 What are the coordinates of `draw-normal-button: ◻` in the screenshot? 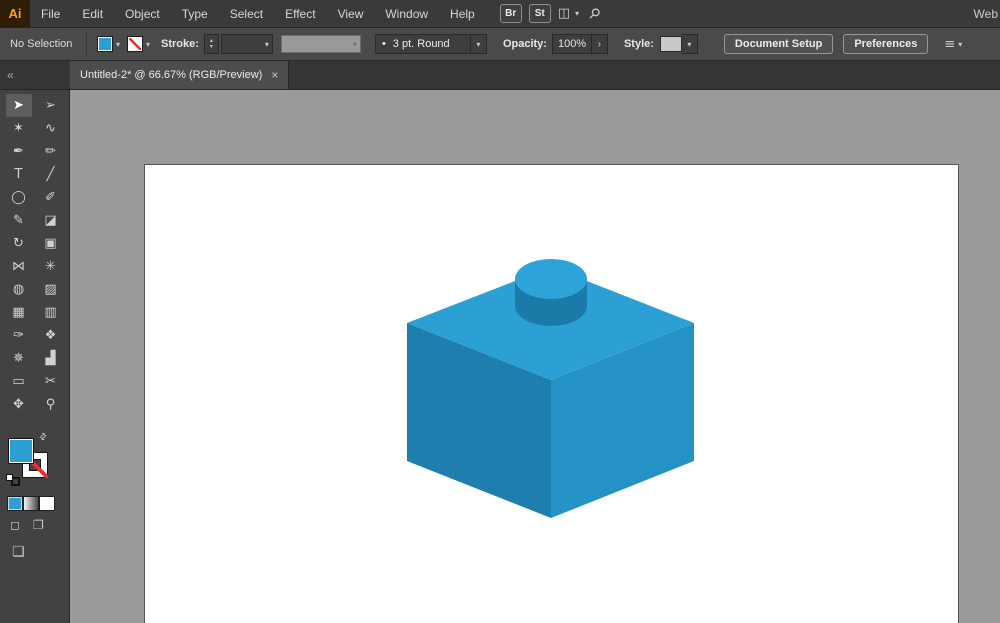 It's located at (15, 525).